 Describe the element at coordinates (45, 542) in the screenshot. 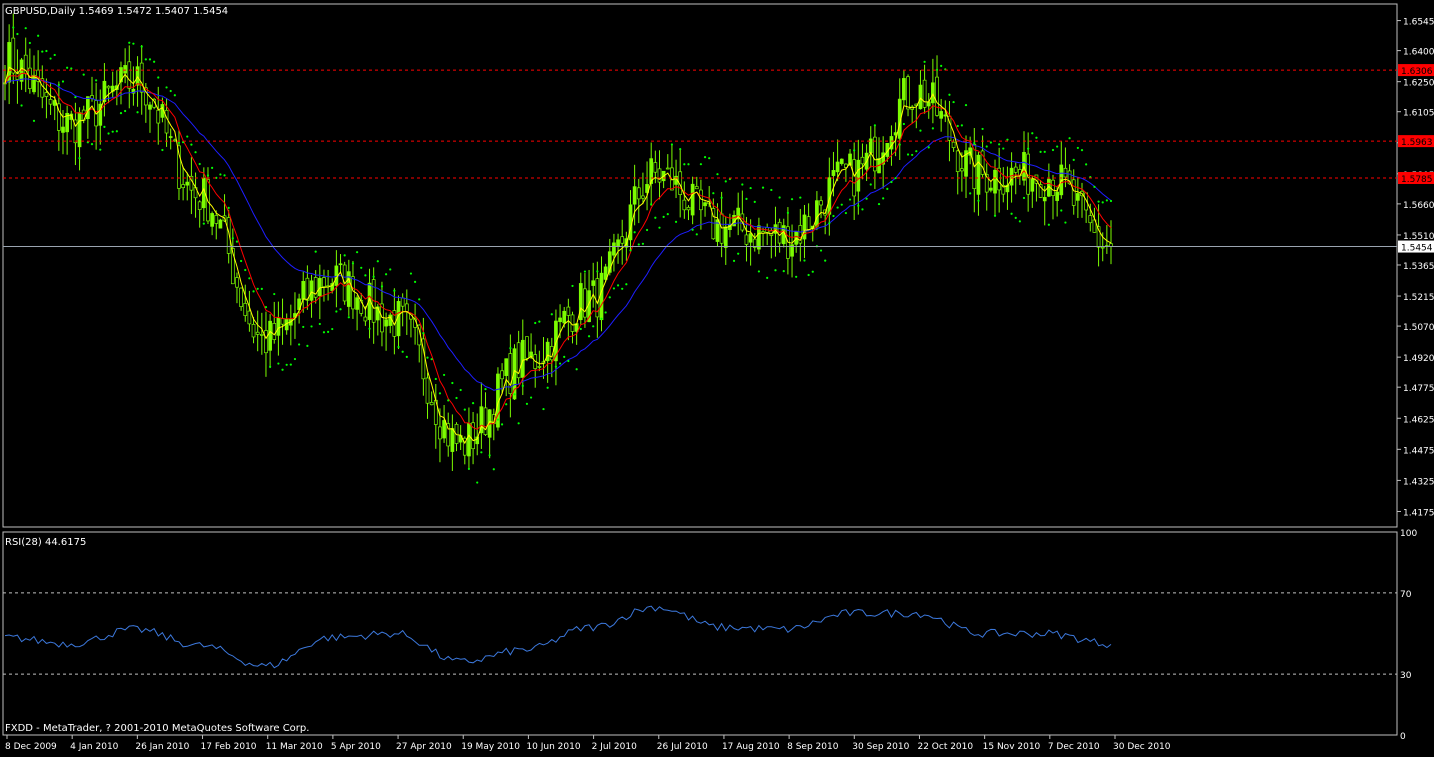

I see `rsi-header: RSI(28) 44.6175` at that location.